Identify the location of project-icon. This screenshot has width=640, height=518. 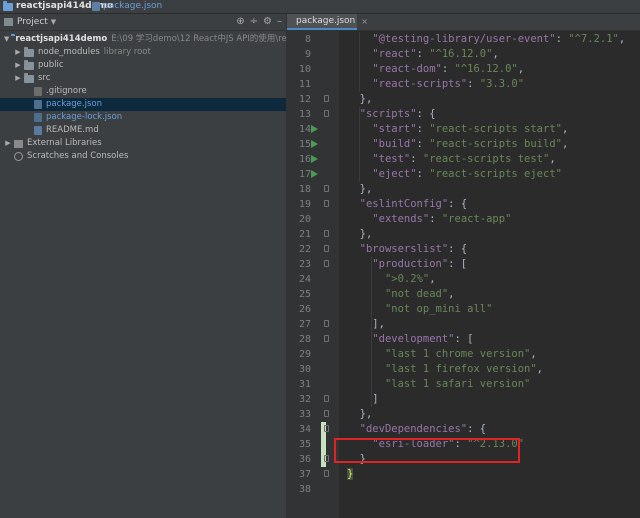
(8, 22).